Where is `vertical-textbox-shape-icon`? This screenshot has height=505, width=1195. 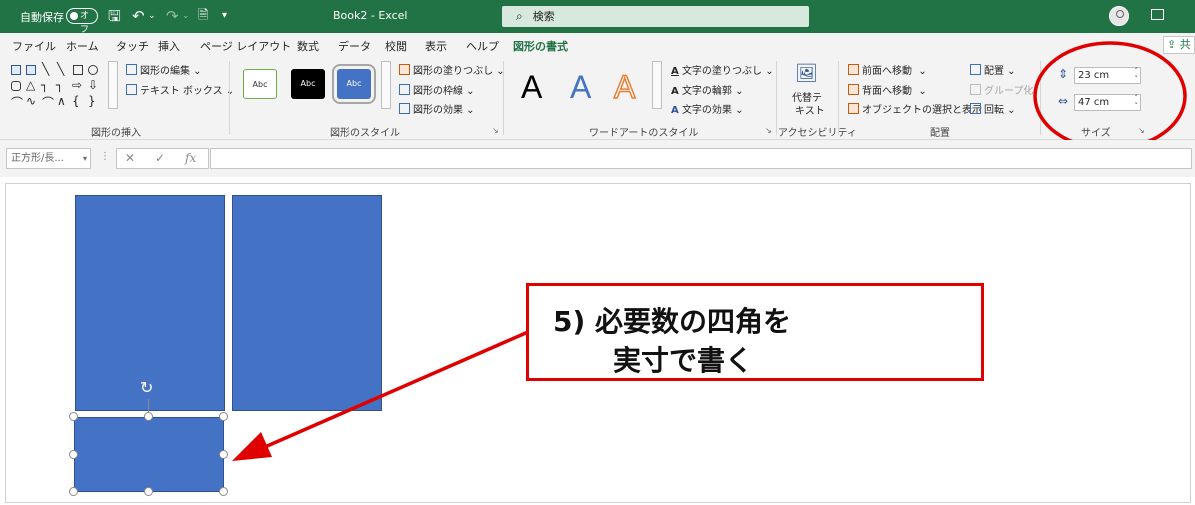
vertical-textbox-shape-icon is located at coordinates (31, 70).